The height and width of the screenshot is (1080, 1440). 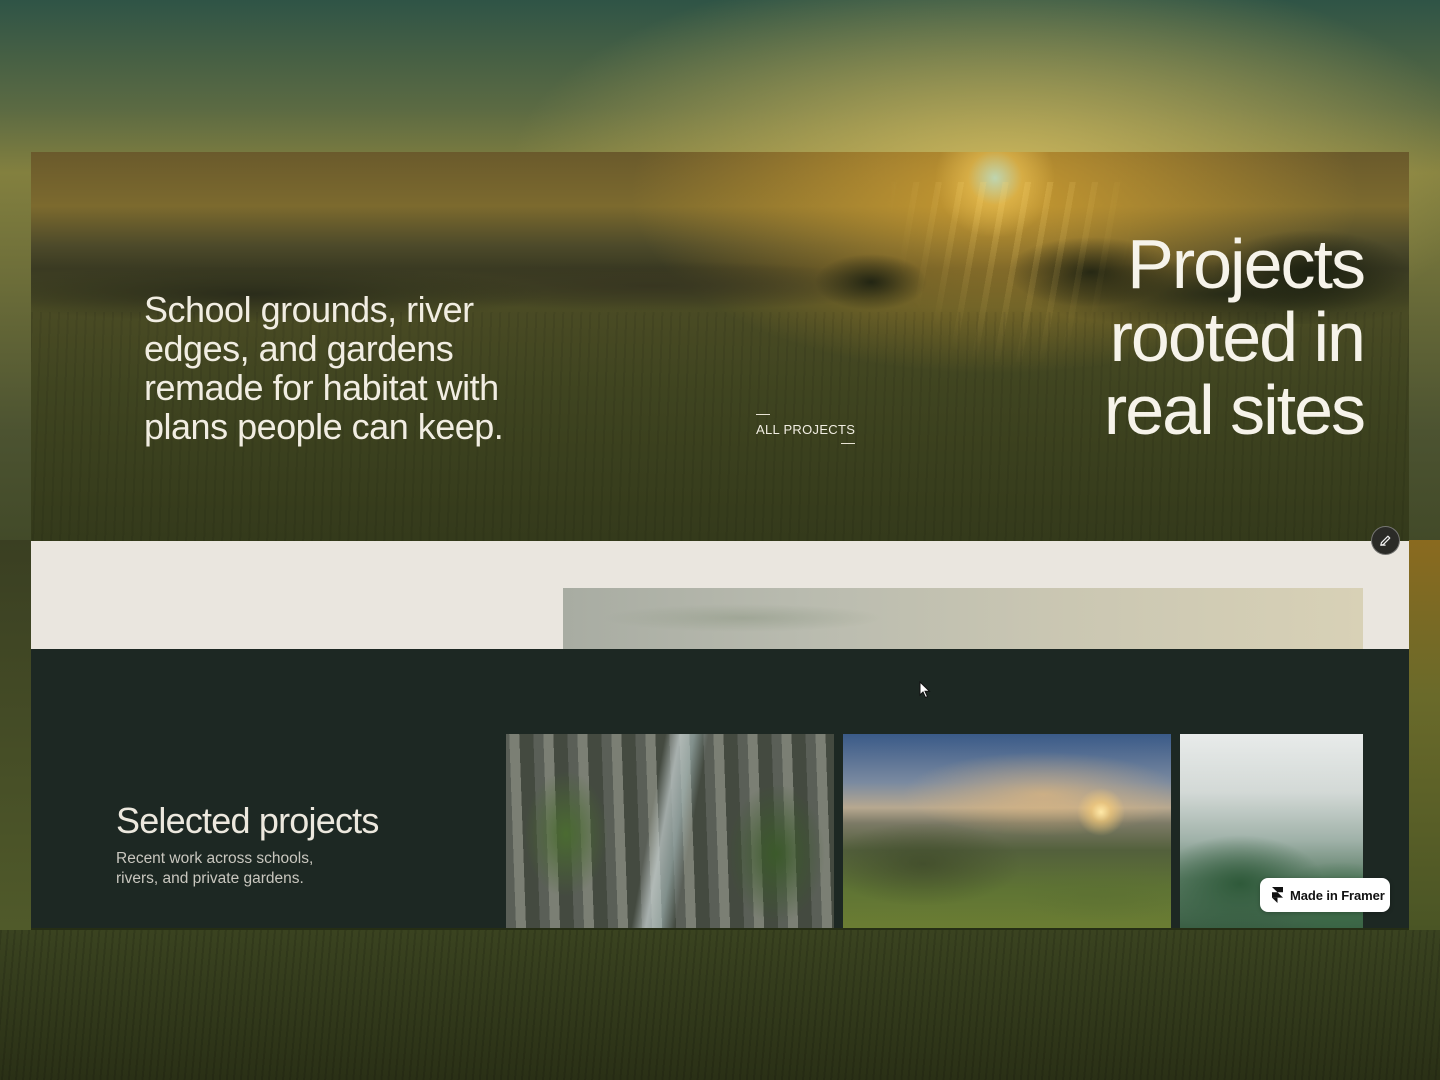 I want to click on framer-logo-icon, so click(x=1277, y=895).